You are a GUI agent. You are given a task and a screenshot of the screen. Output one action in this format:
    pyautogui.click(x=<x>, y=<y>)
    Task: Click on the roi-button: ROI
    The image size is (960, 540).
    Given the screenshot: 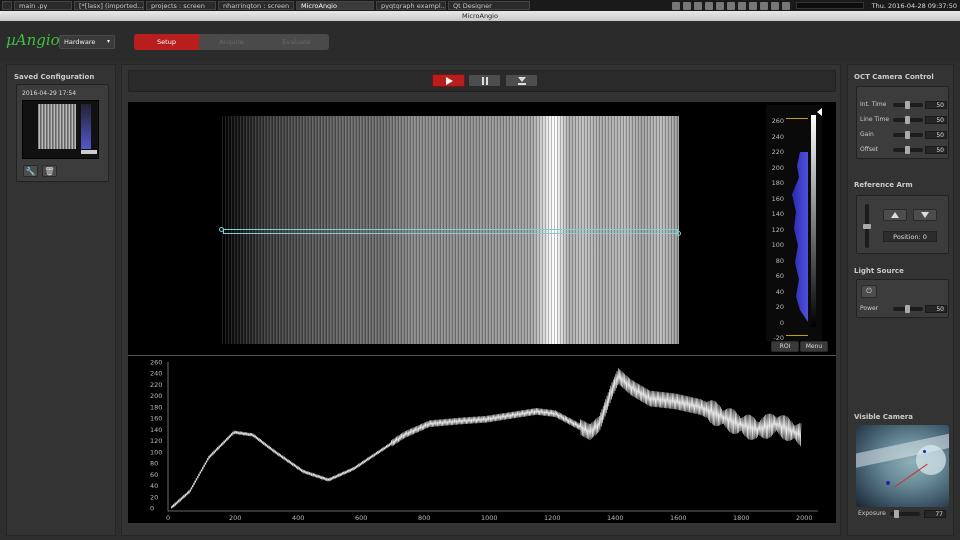 What is the action you would take?
    pyautogui.click(x=785, y=346)
    